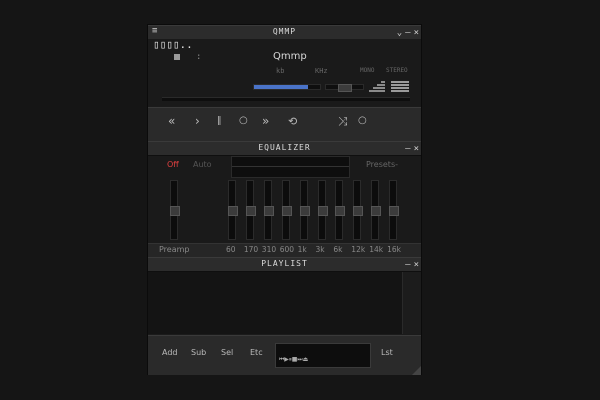 Image resolution: width=600 pixels, height=400 pixels. What do you see at coordinates (173, 164) in the screenshot?
I see `eq-off-button: Off` at bounding box center [173, 164].